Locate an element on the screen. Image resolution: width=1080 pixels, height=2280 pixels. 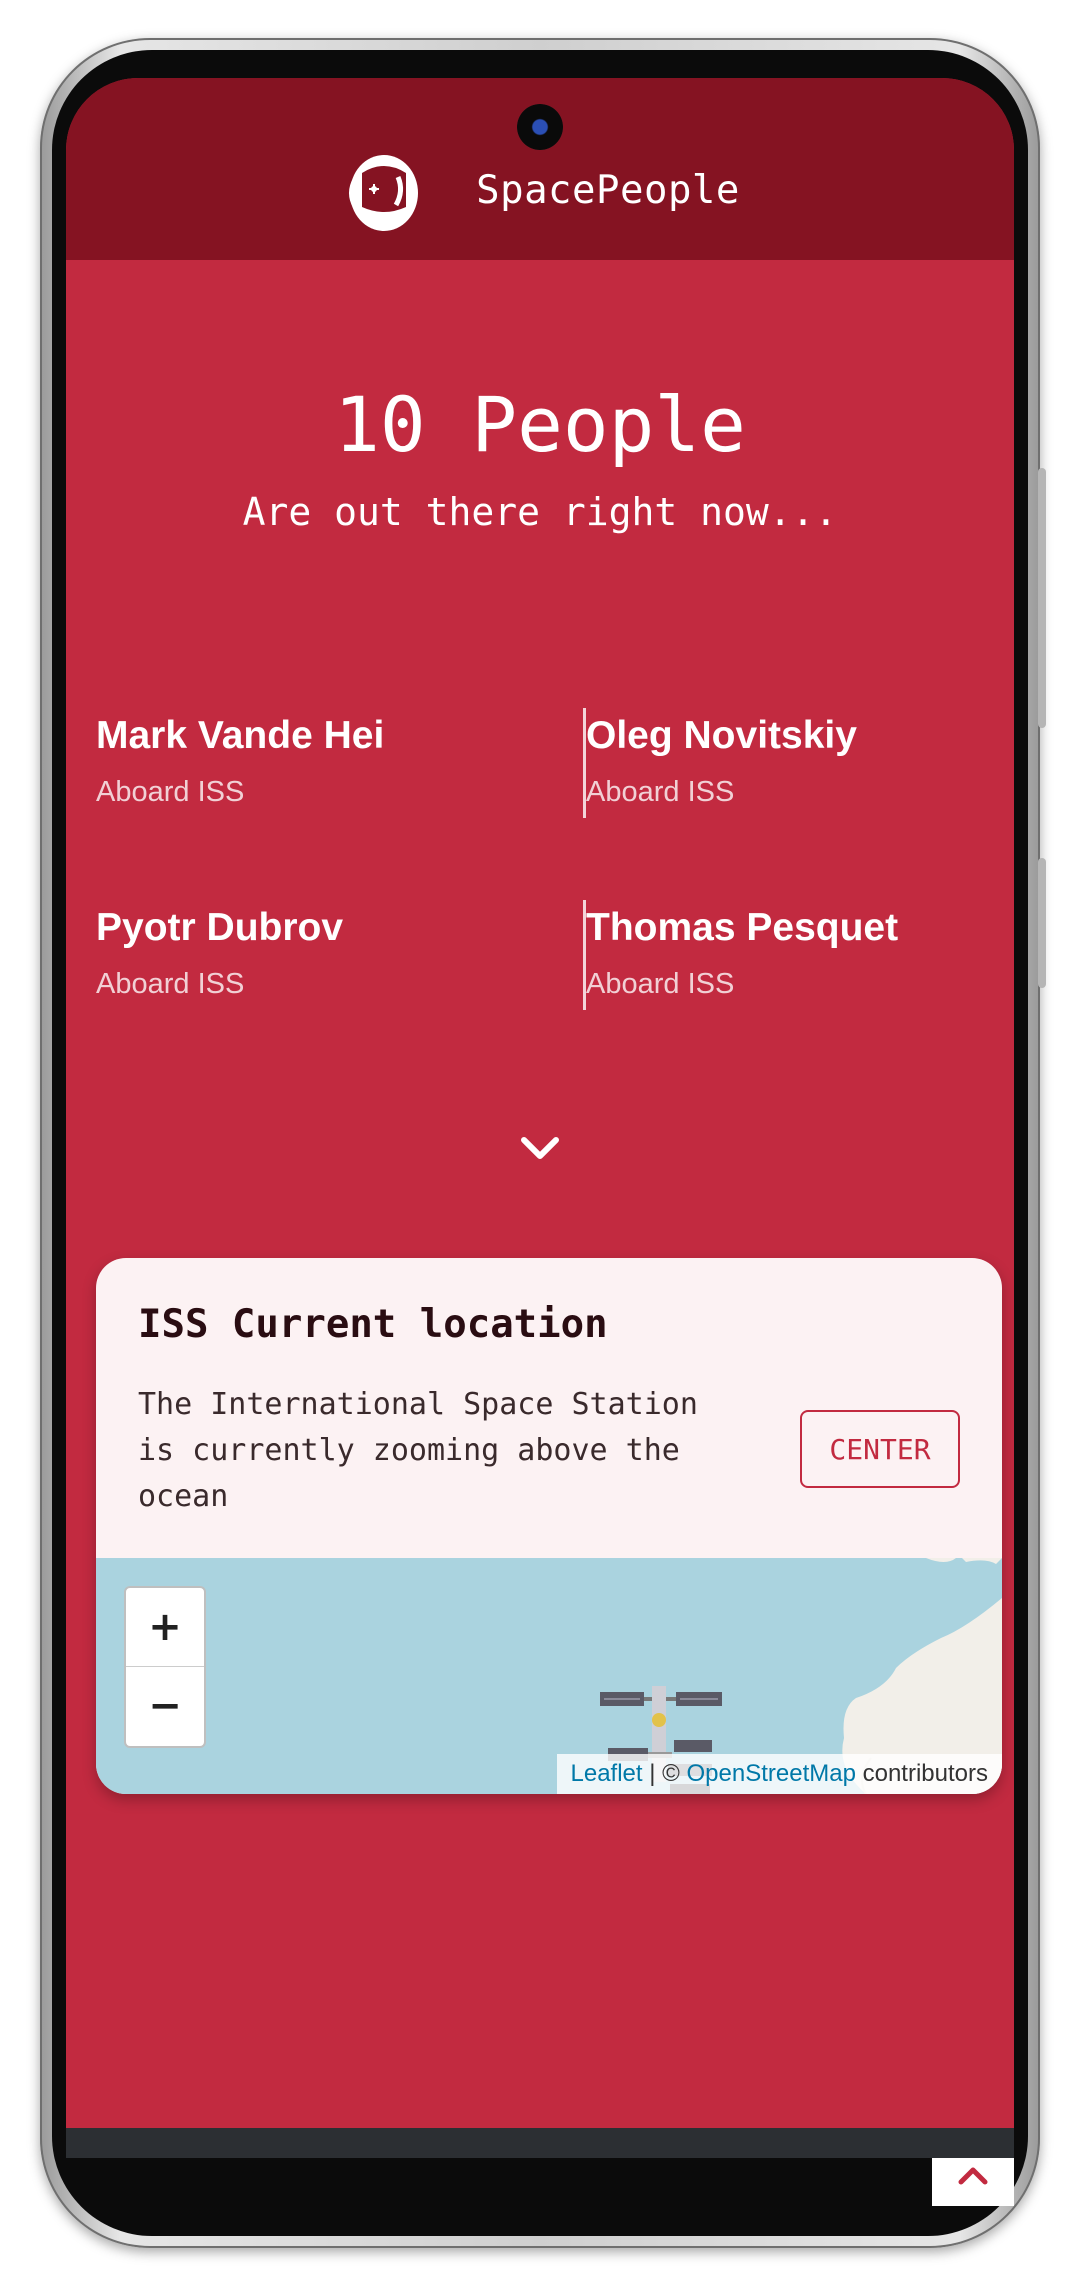
zoom-out-button: − is located at coordinates (165, 1705).